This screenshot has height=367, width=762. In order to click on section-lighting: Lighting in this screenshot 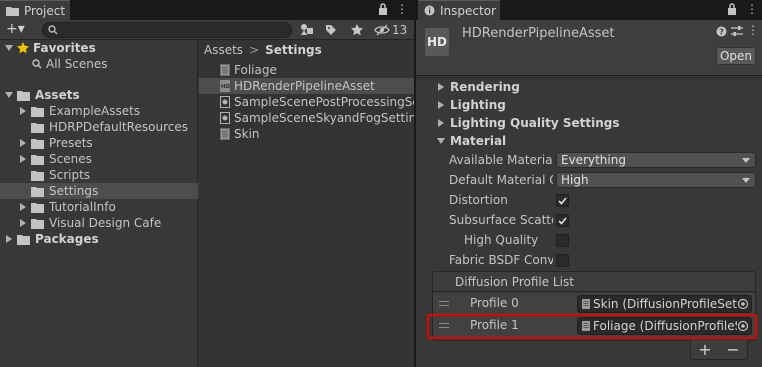, I will do `click(471, 105)`.